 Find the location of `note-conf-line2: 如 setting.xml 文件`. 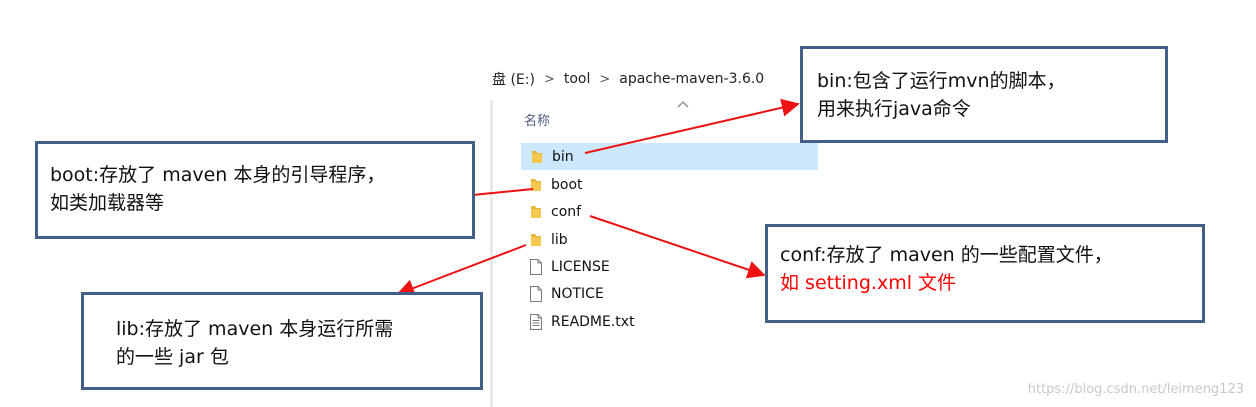

note-conf-line2: 如 setting.xml 文件 is located at coordinates (868, 283).